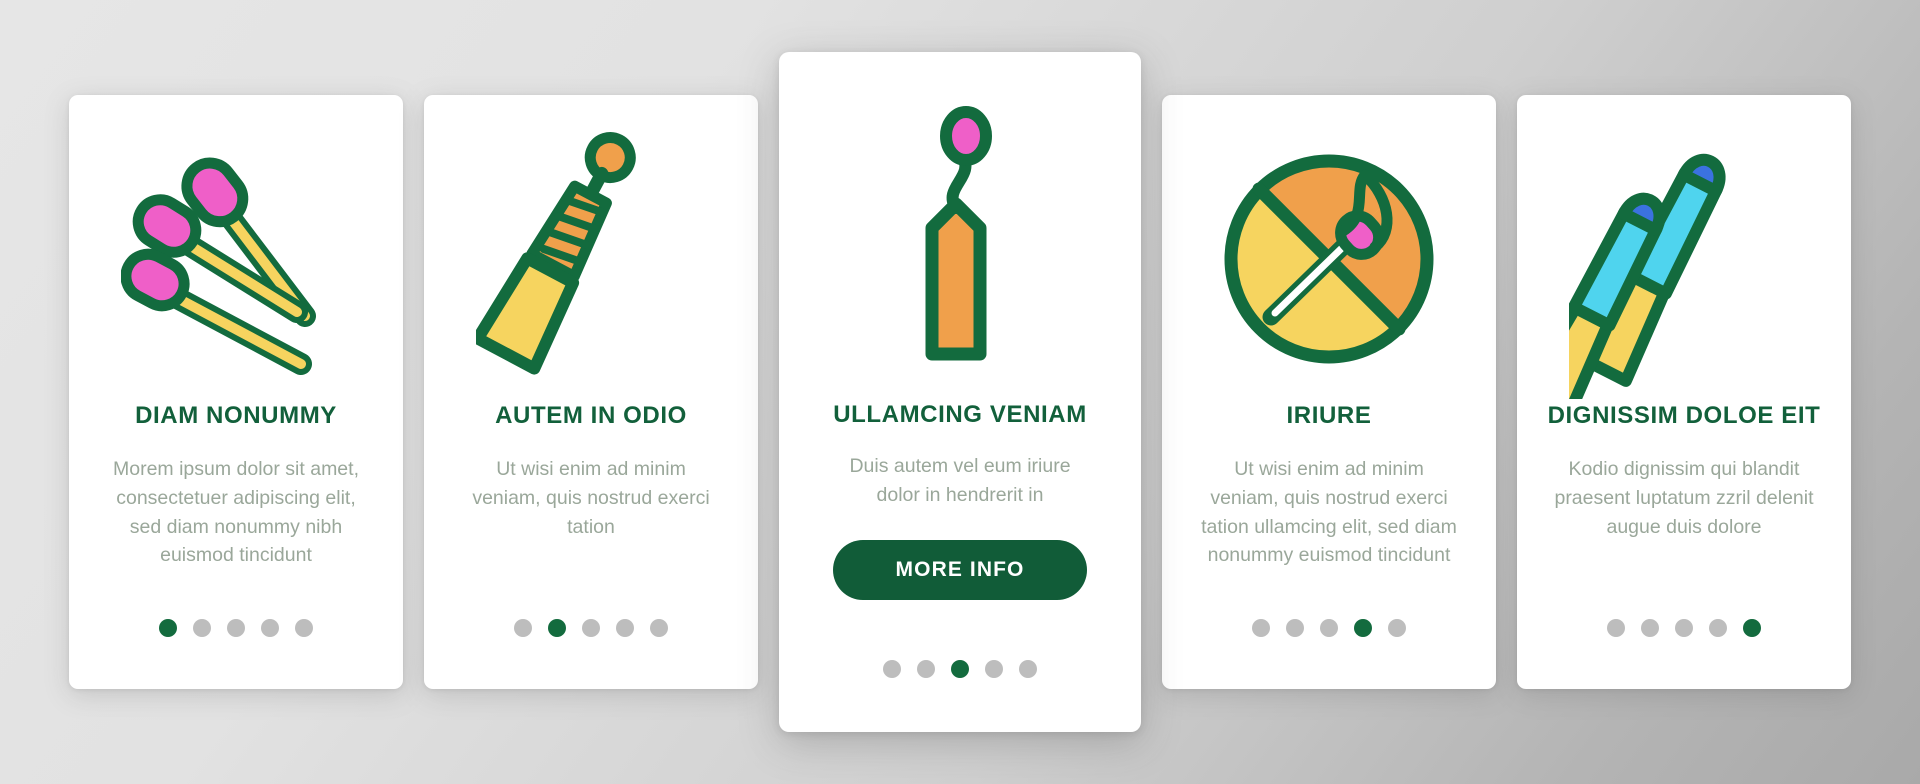 The height and width of the screenshot is (784, 1920). What do you see at coordinates (1684, 259) in the screenshot?
I see `two-blue-matches-icon` at bounding box center [1684, 259].